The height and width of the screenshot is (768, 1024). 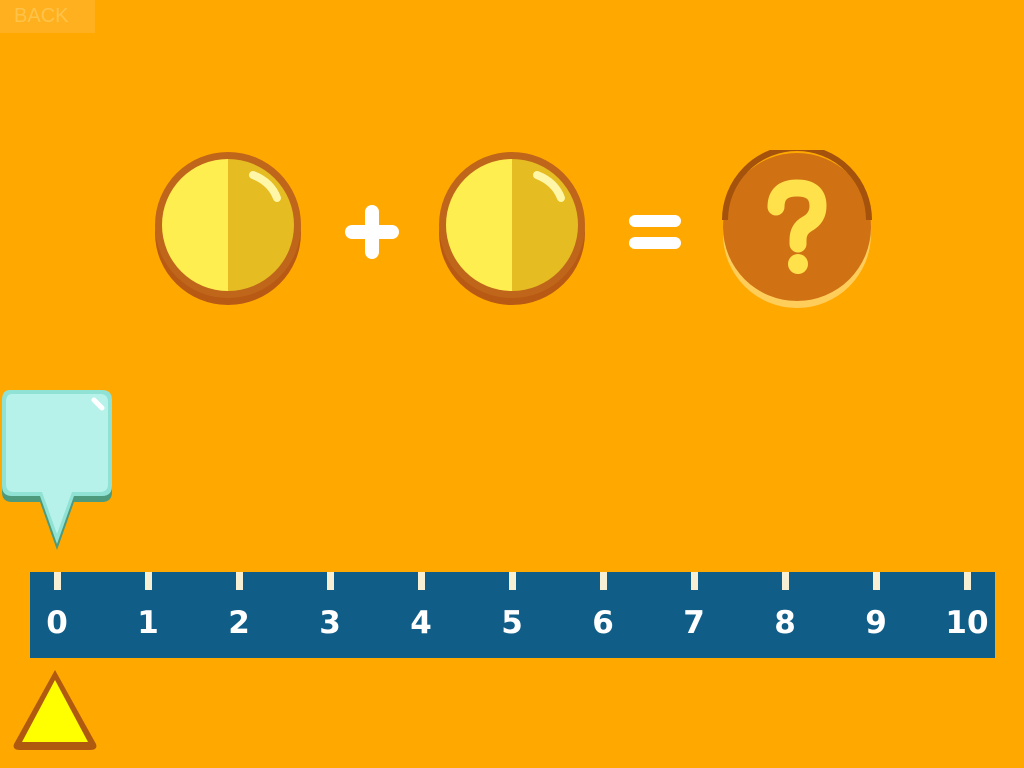 I want to click on number-line-label: 2, so click(x=239, y=623).